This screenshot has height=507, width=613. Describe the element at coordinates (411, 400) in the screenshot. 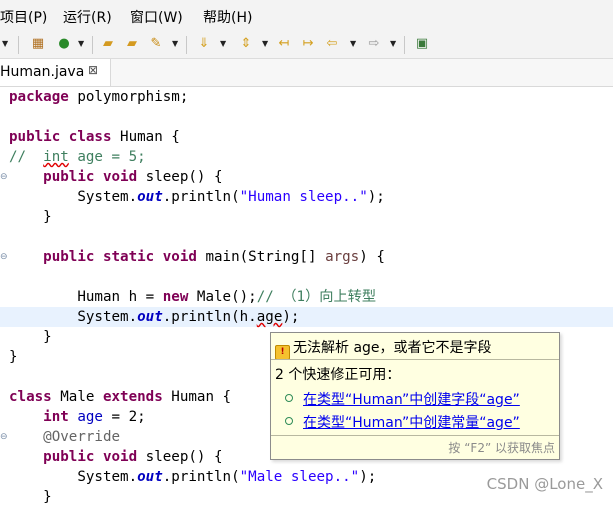

I see `quick-fix-create-field-link: 在类型“Human”中创建字段“age”` at that location.